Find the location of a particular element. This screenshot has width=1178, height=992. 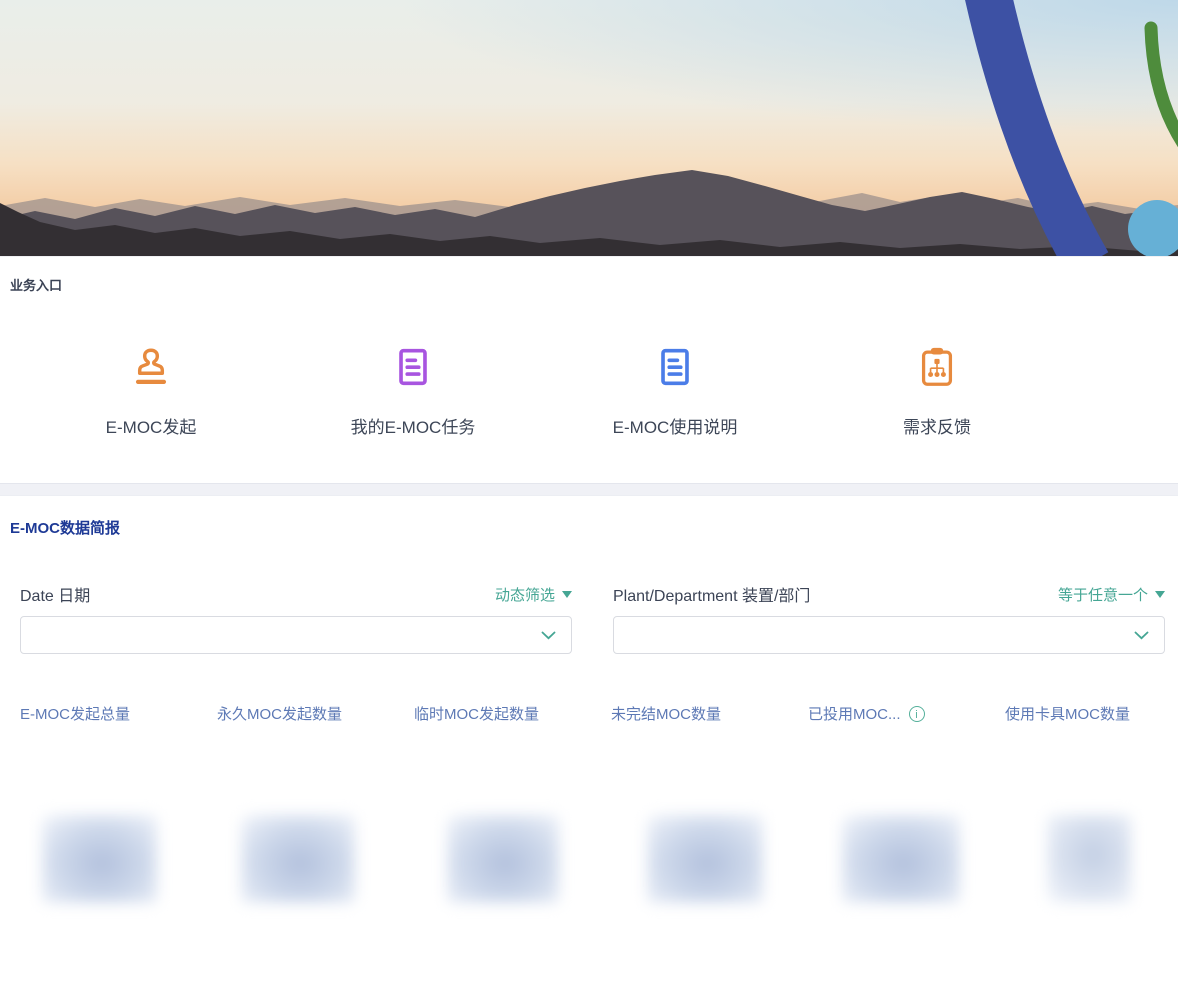

green-arc-decor is located at coordinates (1161, 84).